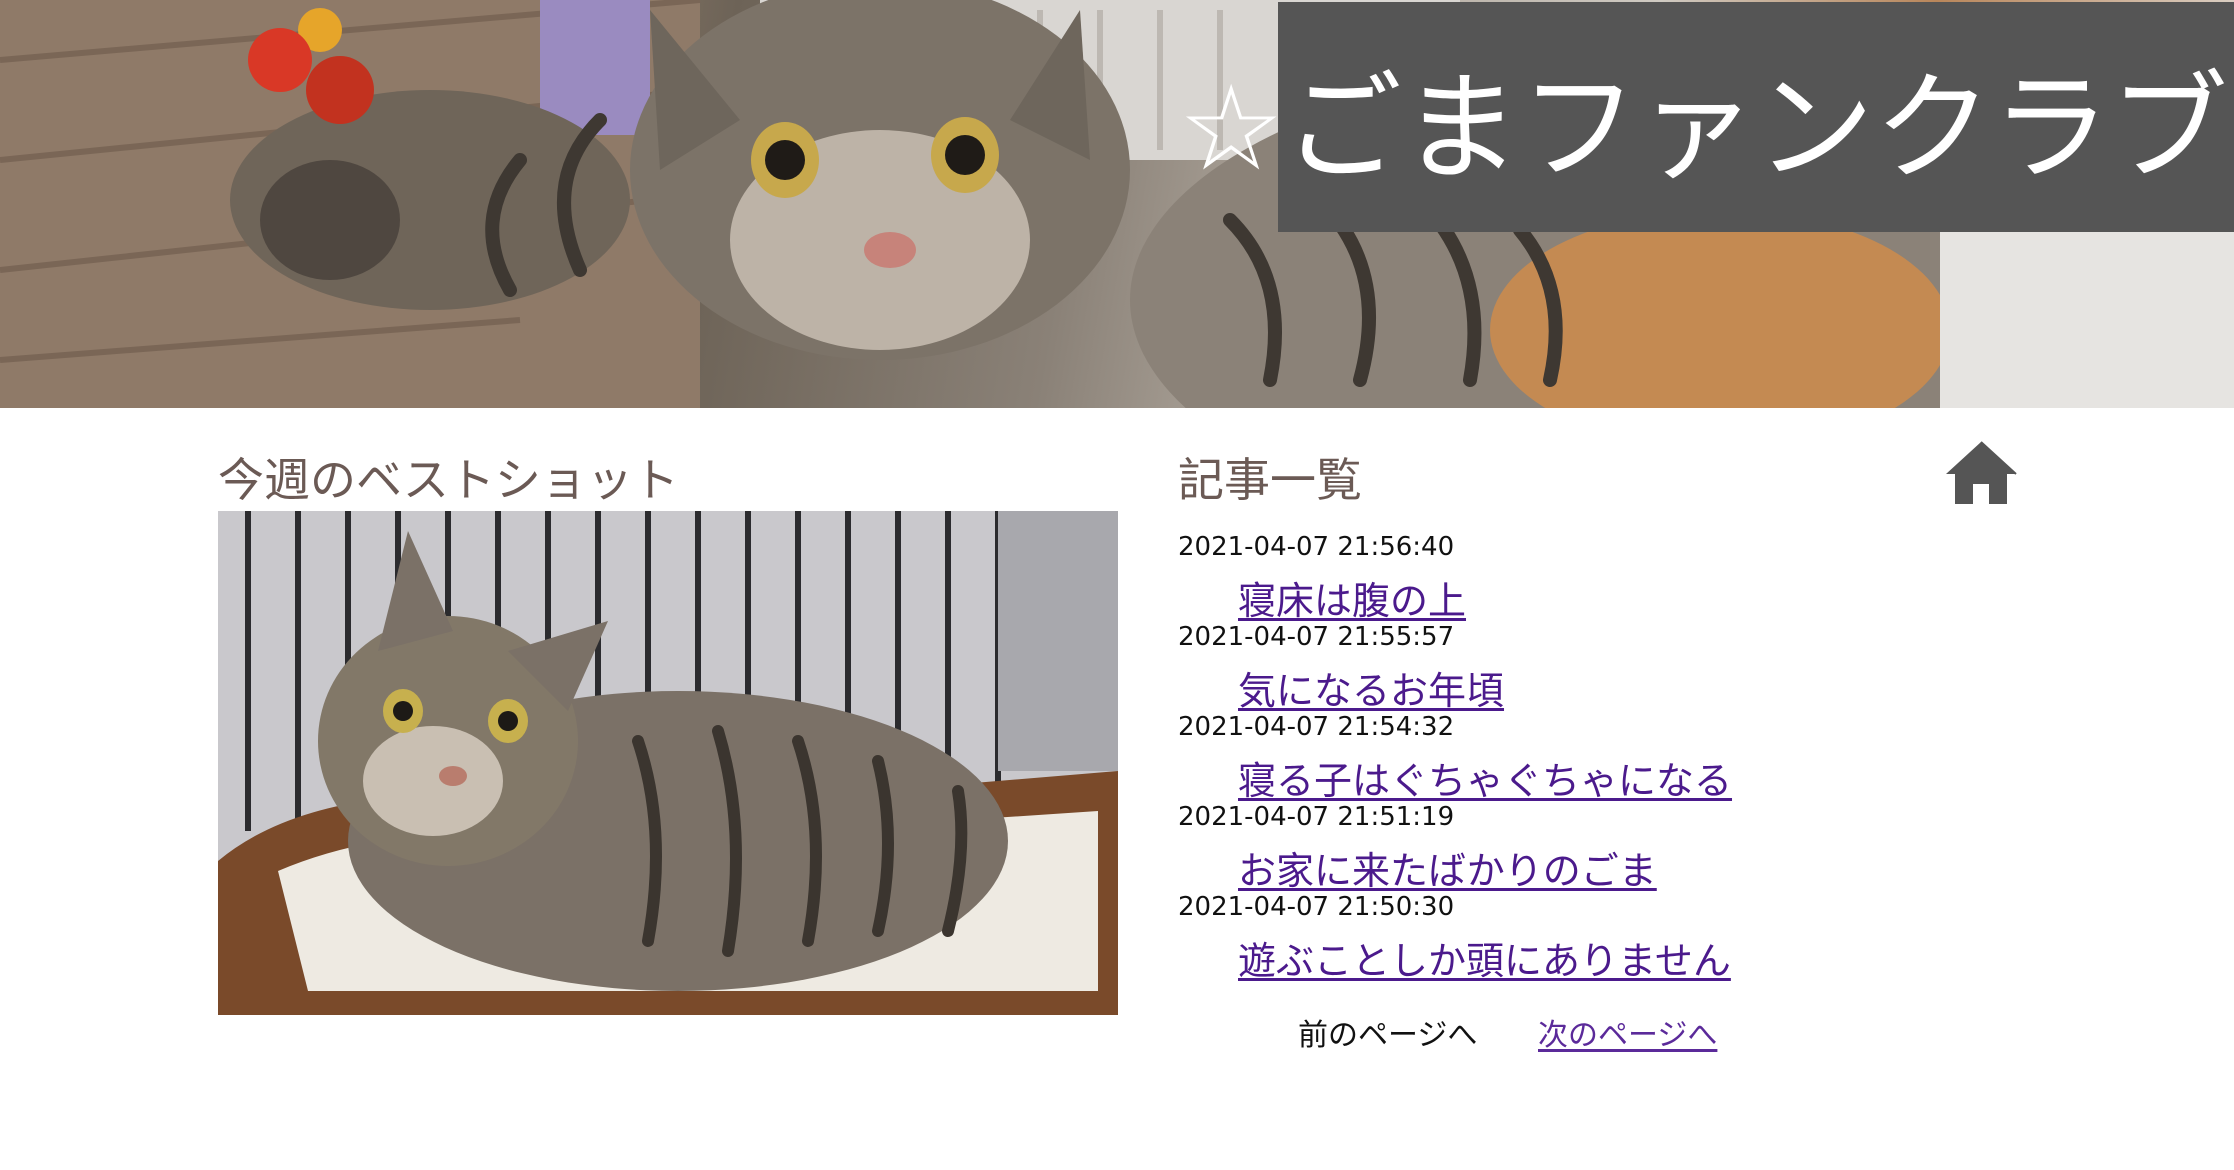 Image resolution: width=2234 pixels, height=1170 pixels. Describe the element at coordinates (1388, 1035) in the screenshot. I see `prev-page-label: 前のページへ` at that location.